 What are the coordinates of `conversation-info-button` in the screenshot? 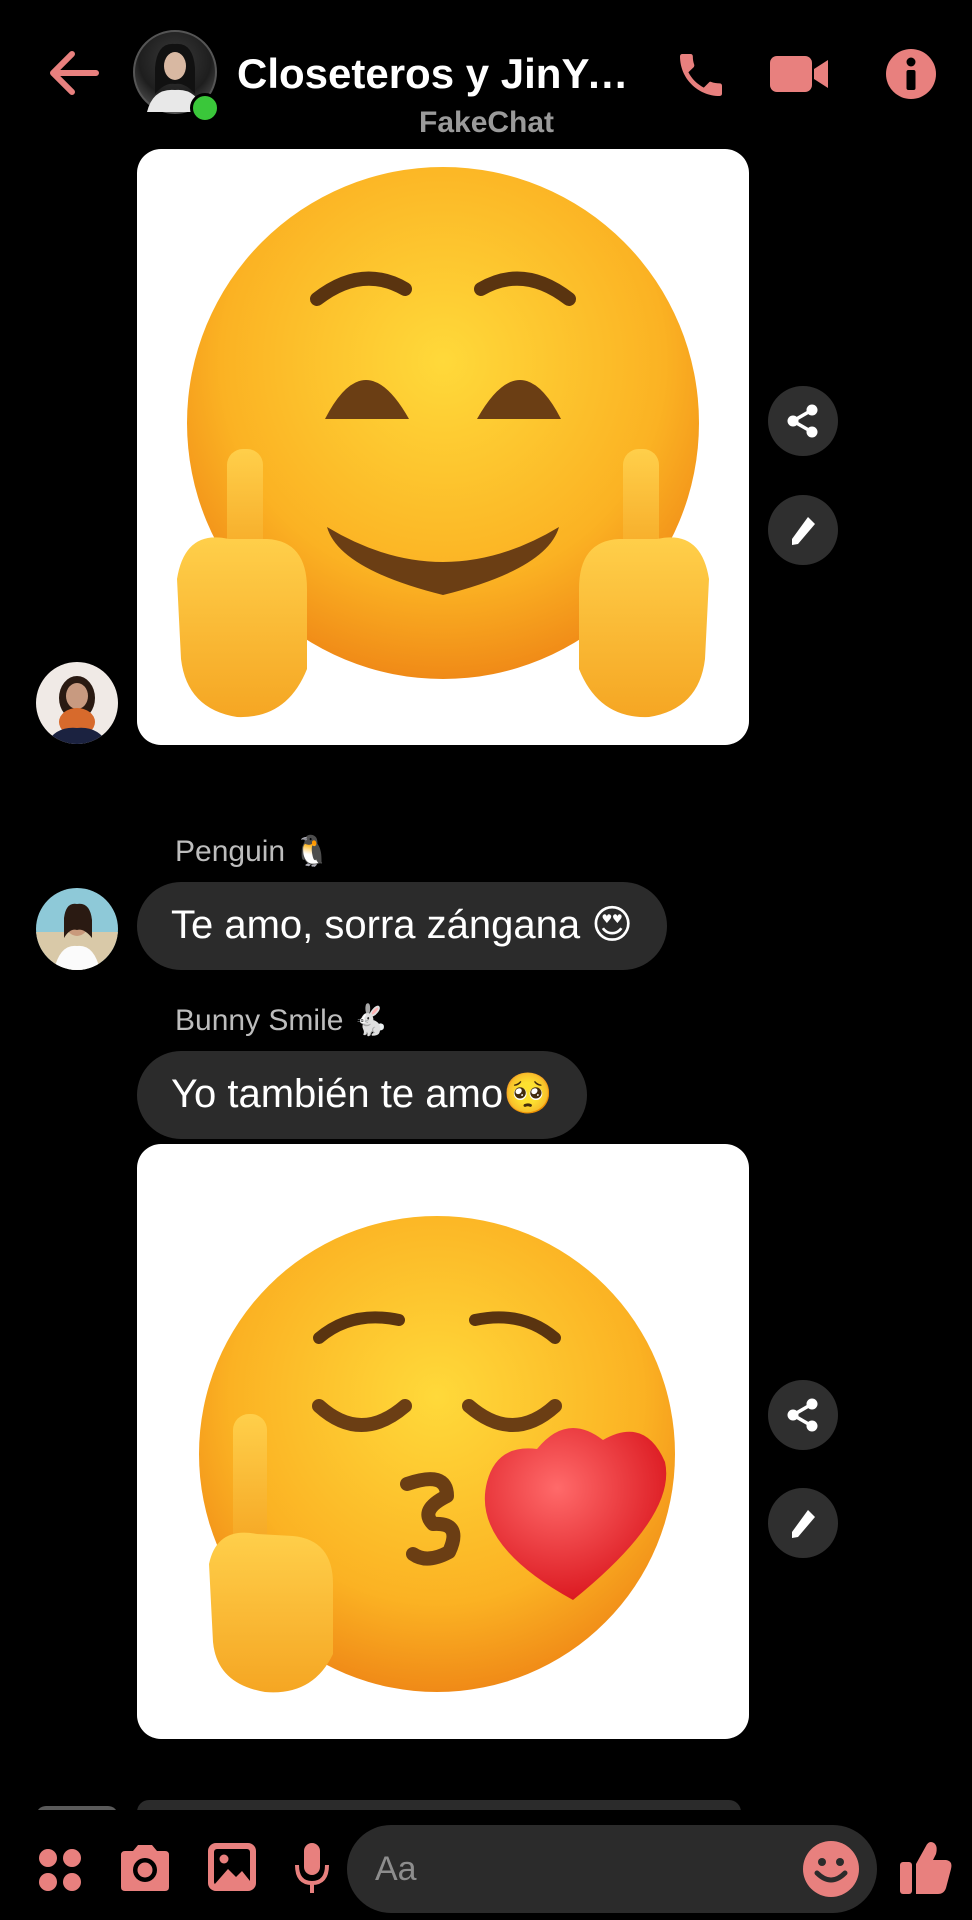 It's located at (911, 74).